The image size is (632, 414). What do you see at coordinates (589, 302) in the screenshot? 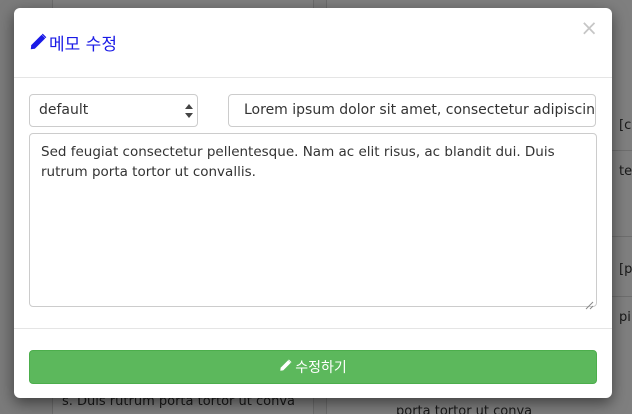
I see `resize-handle-icon` at bounding box center [589, 302].